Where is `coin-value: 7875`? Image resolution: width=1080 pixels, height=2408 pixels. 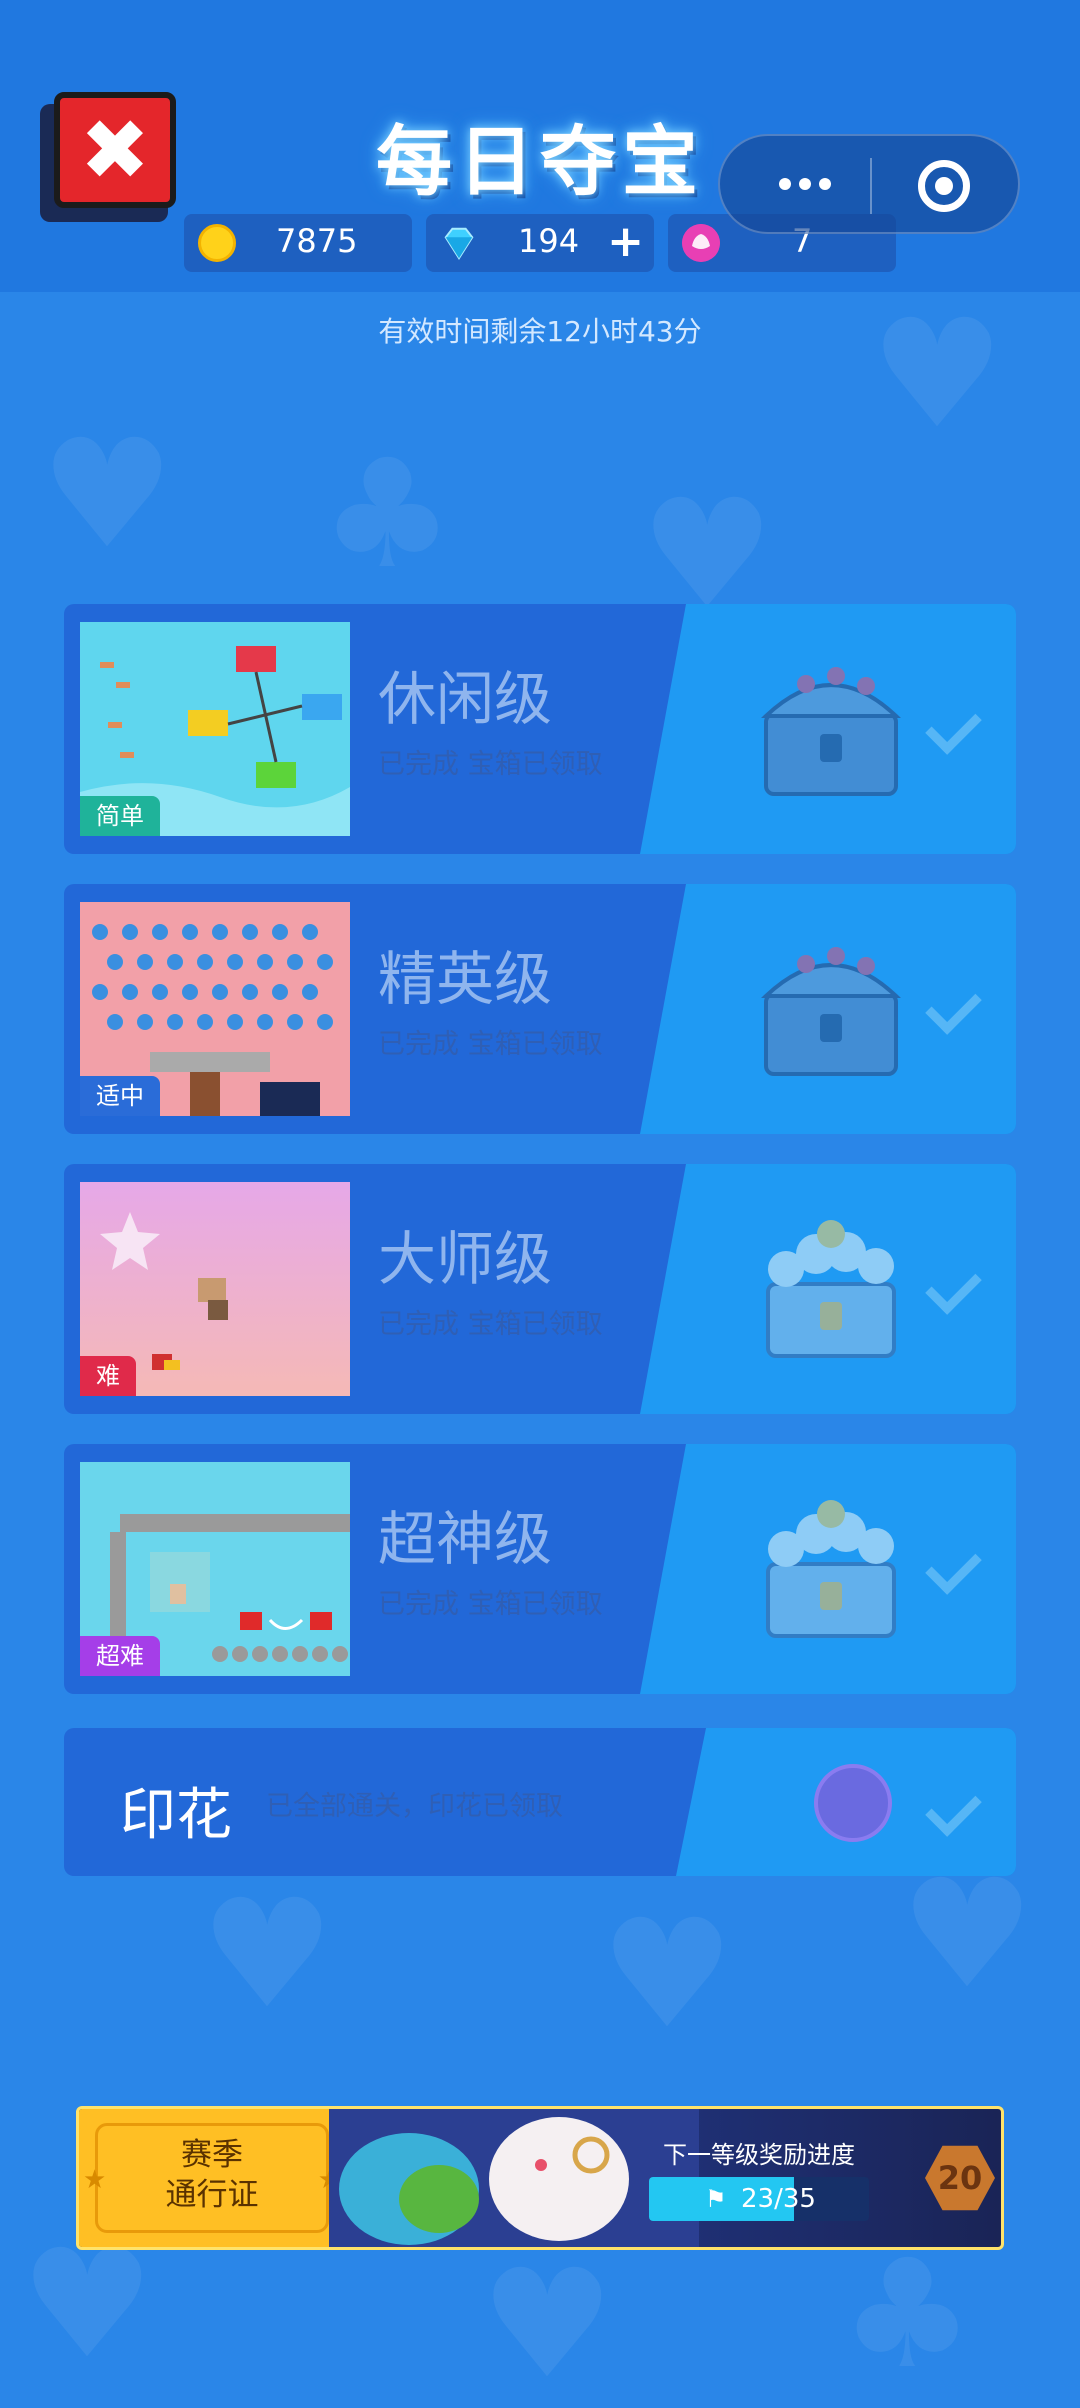
coin-value: 7875 is located at coordinates (317, 241).